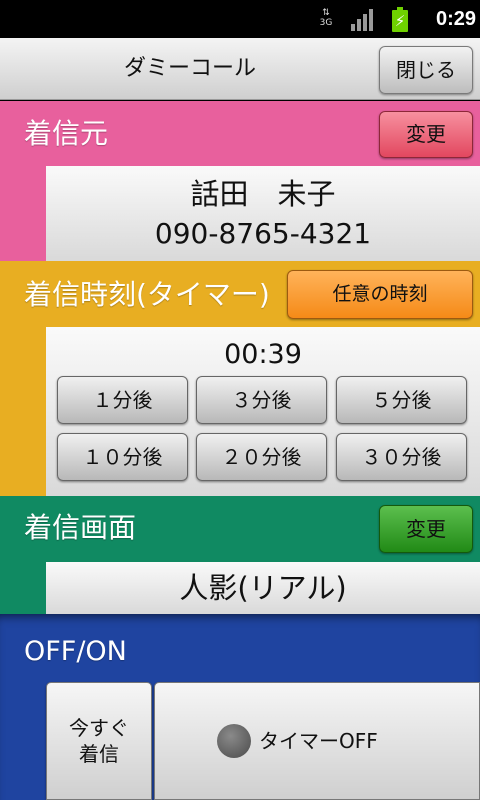  I want to click on timer-toggle-button: タイマーOFF, so click(317, 741).